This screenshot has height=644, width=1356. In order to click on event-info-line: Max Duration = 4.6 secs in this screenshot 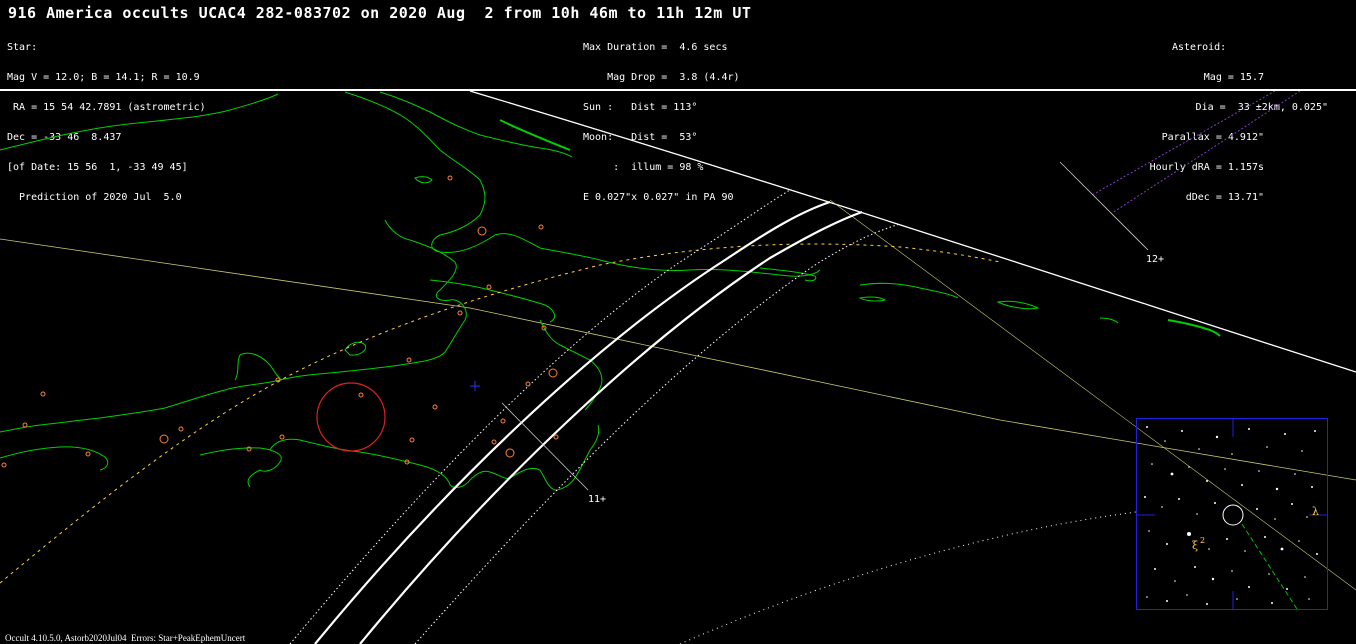, I will do `click(655, 47)`.